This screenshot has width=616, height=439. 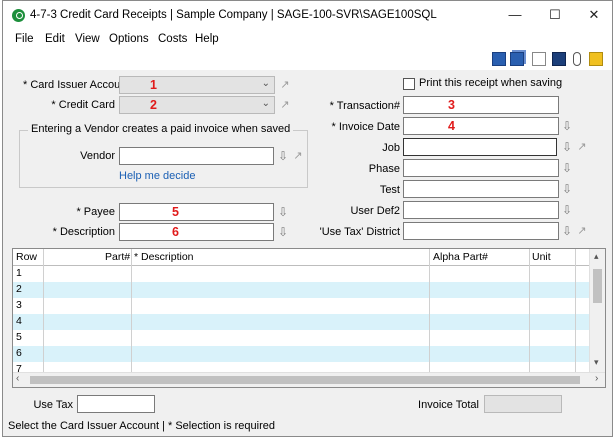 What do you see at coordinates (539, 59) in the screenshot?
I see `new-document-icon` at bounding box center [539, 59].